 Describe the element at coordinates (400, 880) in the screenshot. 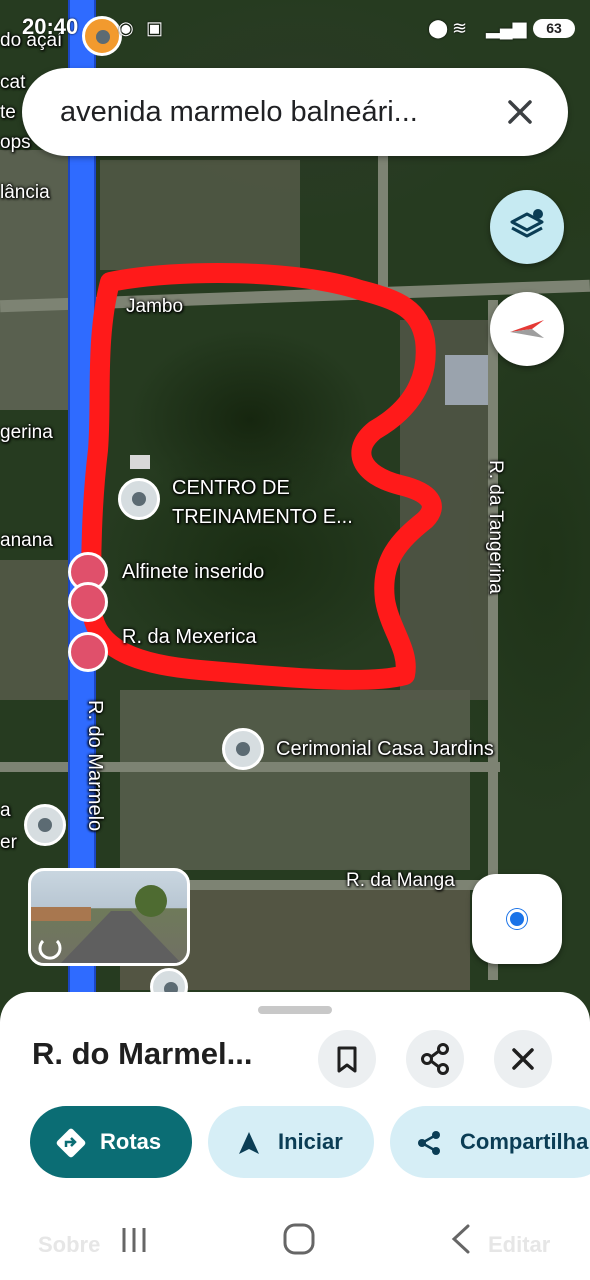

I see `street-label-manga: R. da Manga` at that location.